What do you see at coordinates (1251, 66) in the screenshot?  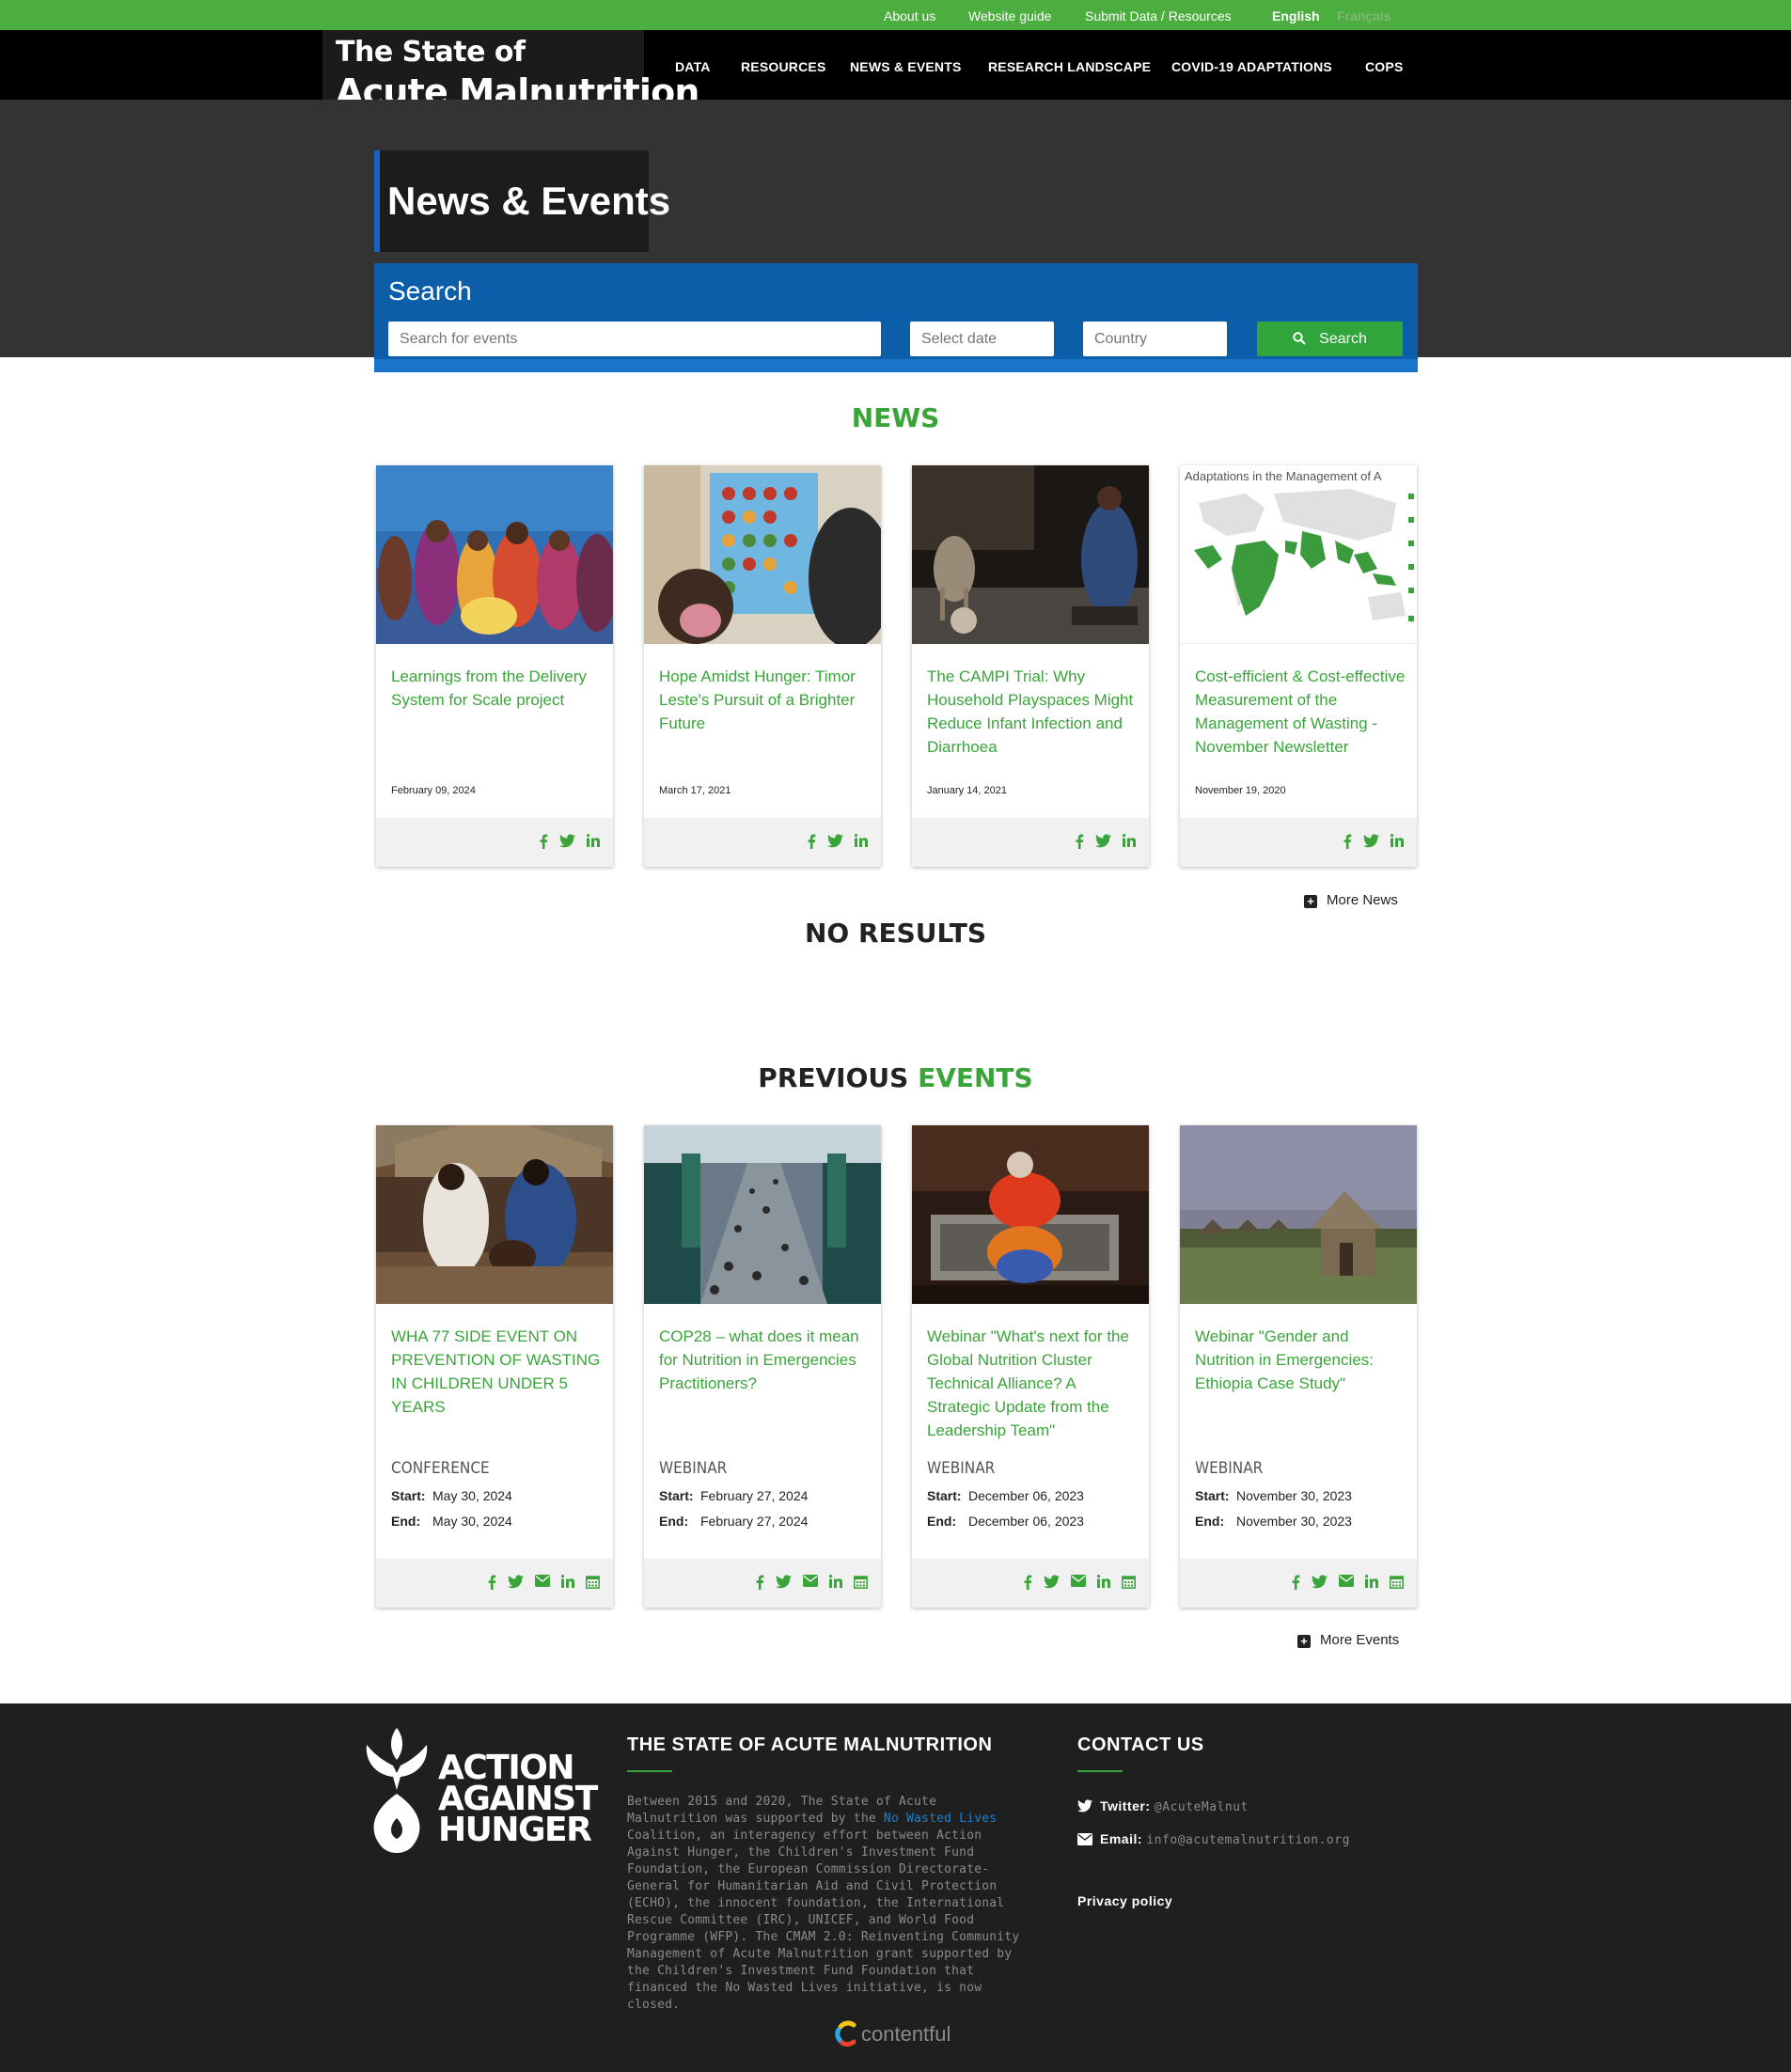 I see `nav-covid-adaptations: COVID-19 ADAPTATIONS` at bounding box center [1251, 66].